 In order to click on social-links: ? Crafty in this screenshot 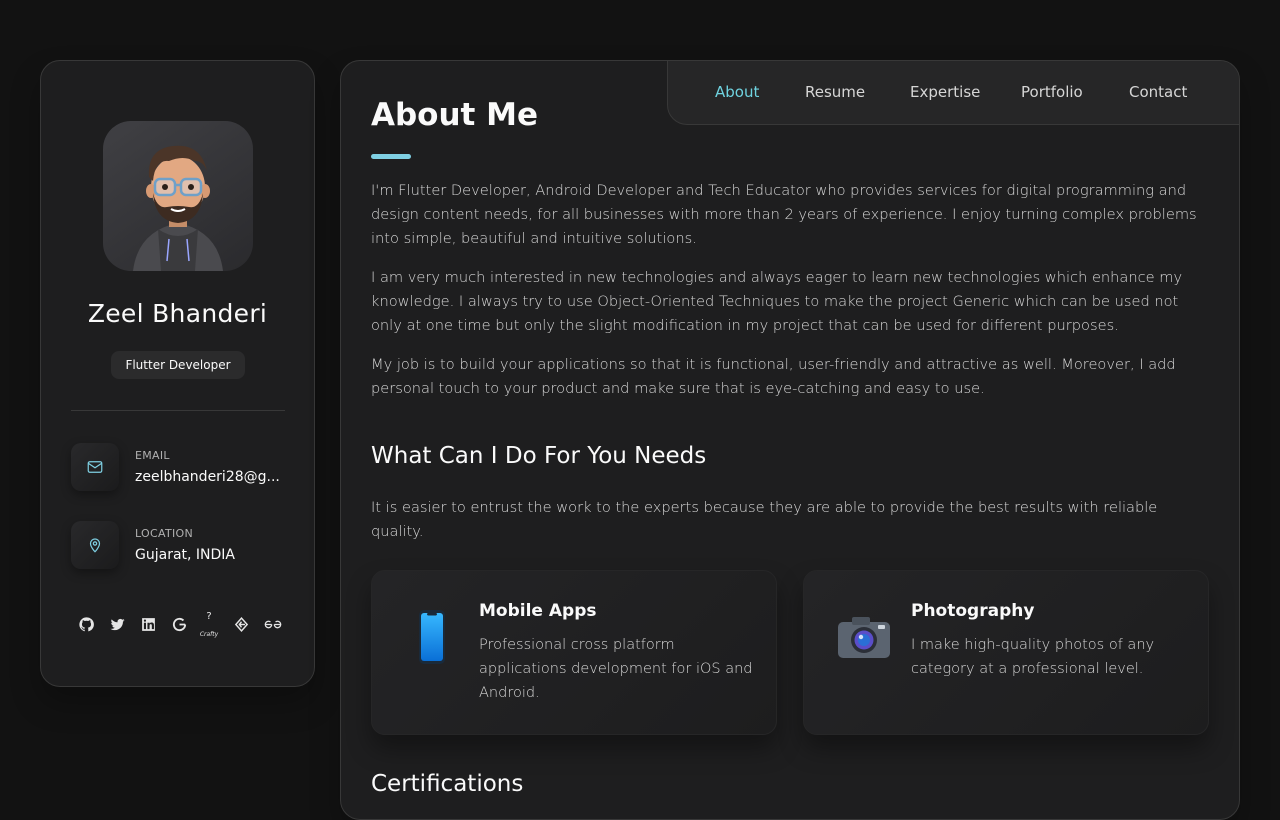, I will do `click(182, 628)`.